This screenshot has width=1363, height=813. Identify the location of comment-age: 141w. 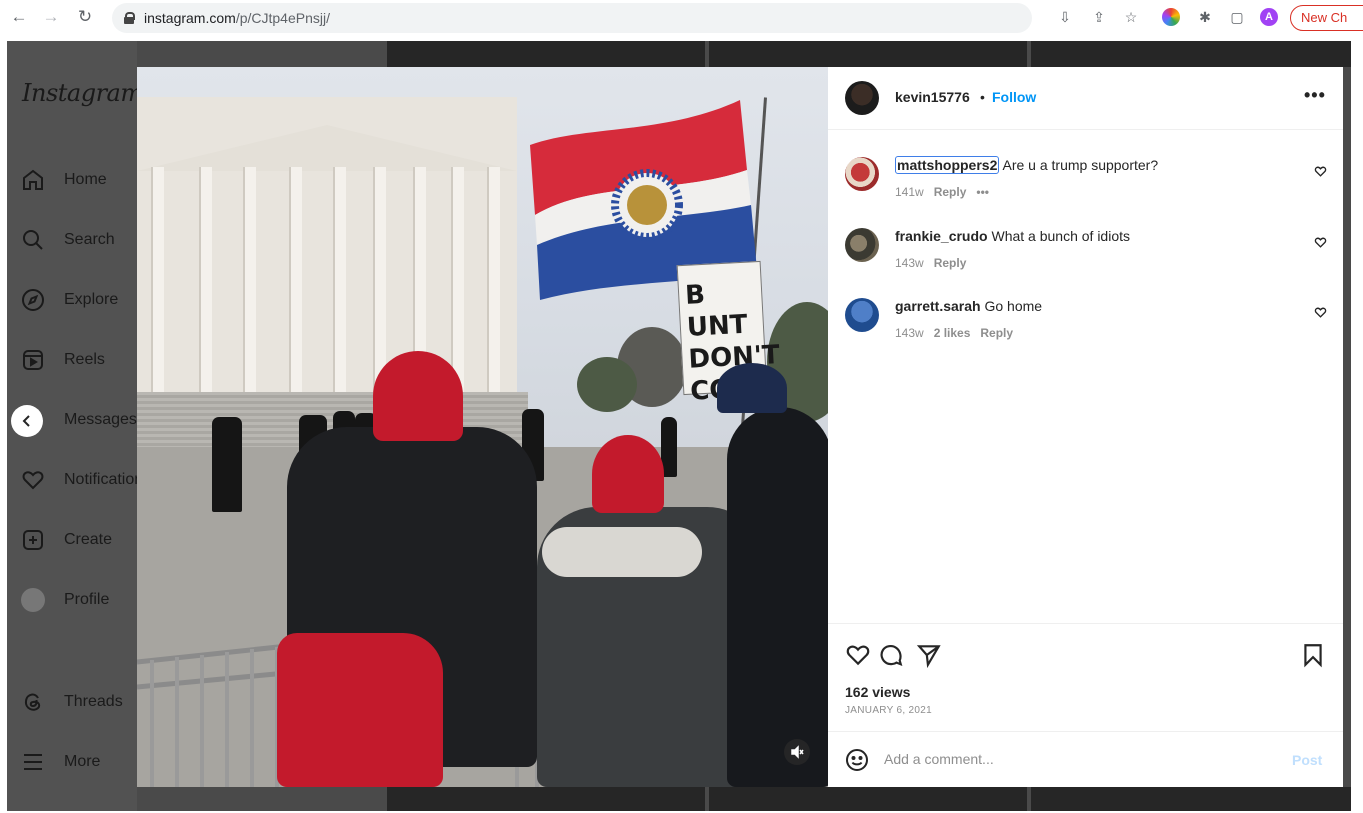
(909, 192).